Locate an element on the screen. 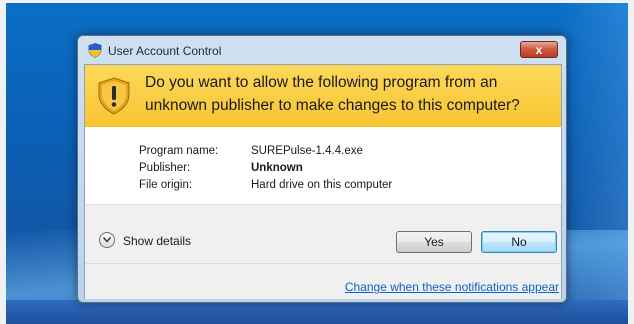 Image resolution: width=634 pixels, height=324 pixels. change-notifications-link-text: Change when these notifications appear is located at coordinates (452, 287).